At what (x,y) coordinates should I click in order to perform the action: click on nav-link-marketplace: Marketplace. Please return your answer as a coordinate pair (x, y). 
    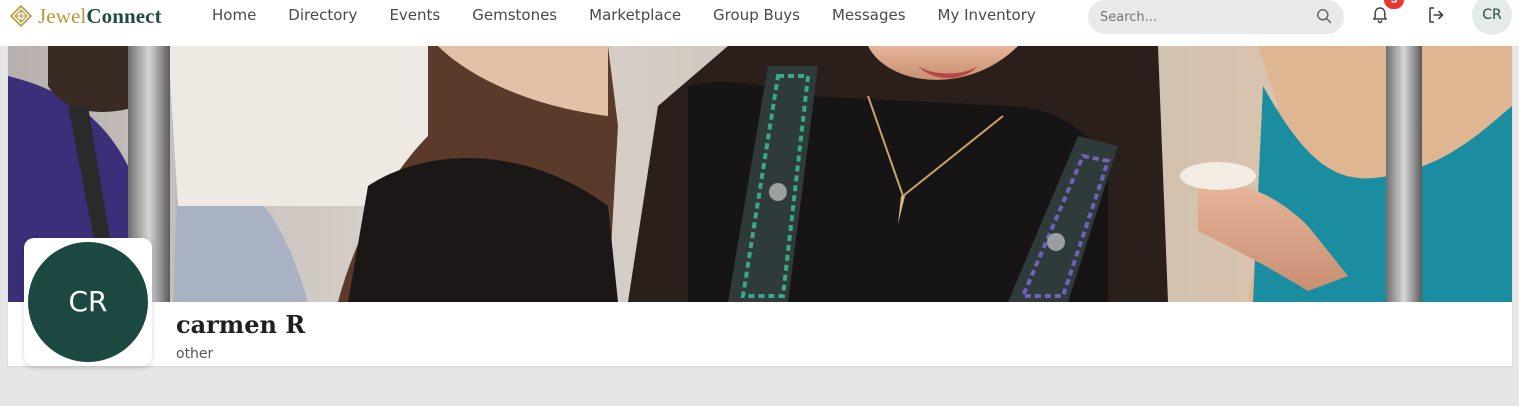
    Looking at the image, I should click on (635, 15).